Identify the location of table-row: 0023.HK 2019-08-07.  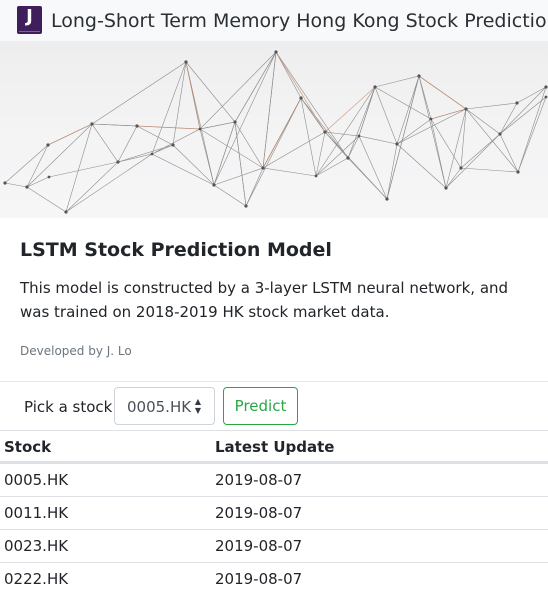
(274, 545).